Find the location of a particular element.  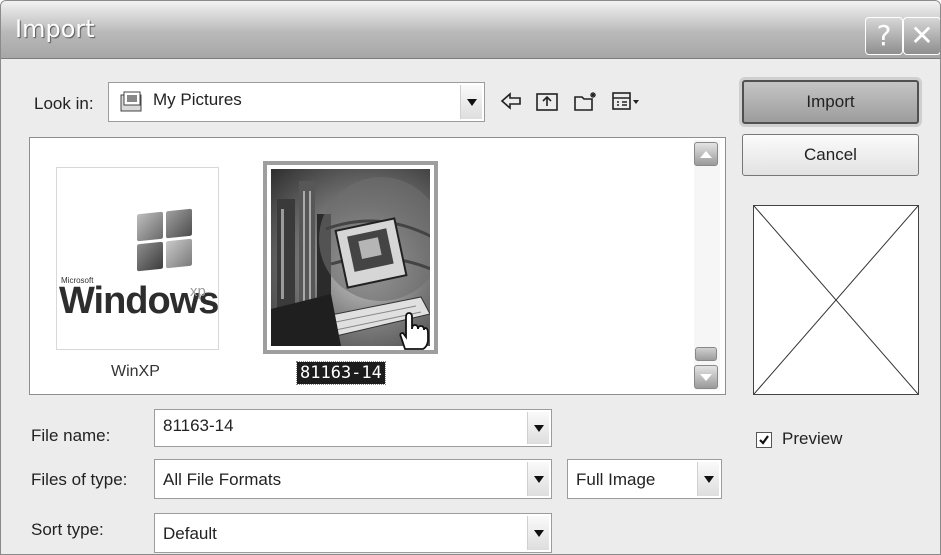

windows-flag-icon is located at coordinates (165, 240).